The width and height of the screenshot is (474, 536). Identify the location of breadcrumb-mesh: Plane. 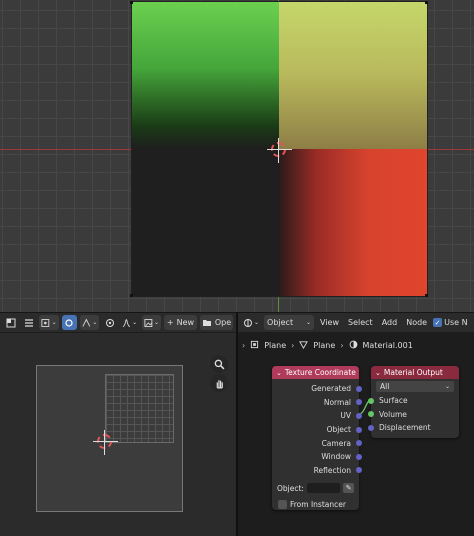
(324, 345).